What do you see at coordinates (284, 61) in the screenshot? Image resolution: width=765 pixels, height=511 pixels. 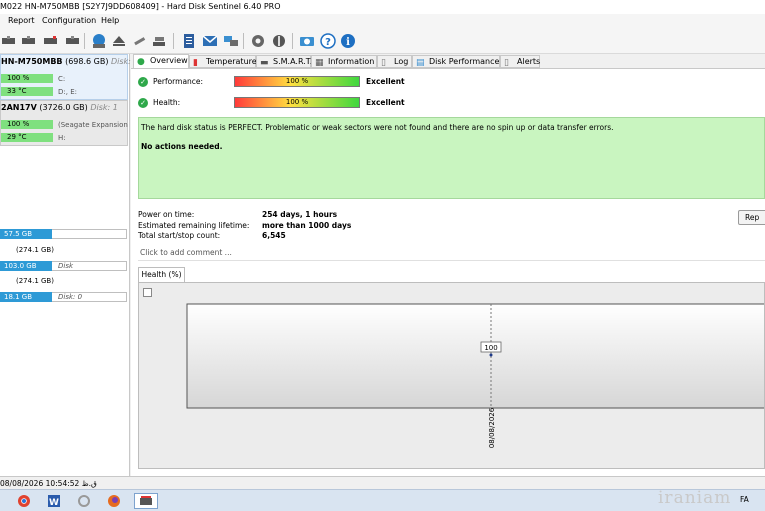 I see `tab-smart: ▬ S.M.A.R.T.` at bounding box center [284, 61].